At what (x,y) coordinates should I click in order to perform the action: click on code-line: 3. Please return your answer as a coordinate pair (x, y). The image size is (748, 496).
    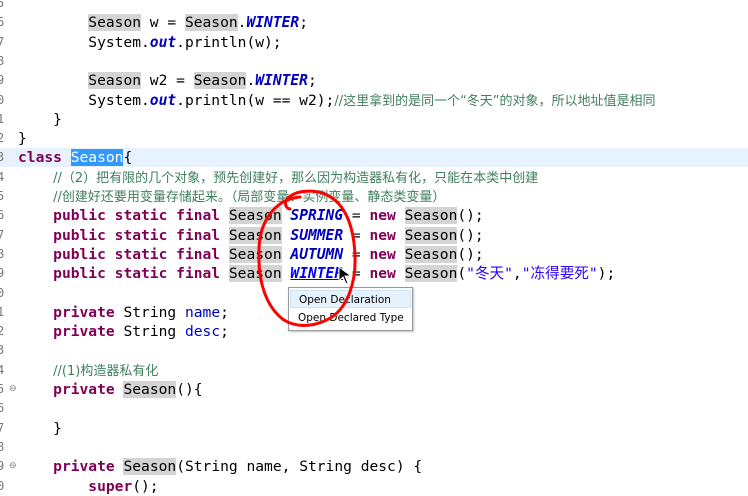
    Looking at the image, I should click on (374, 350).